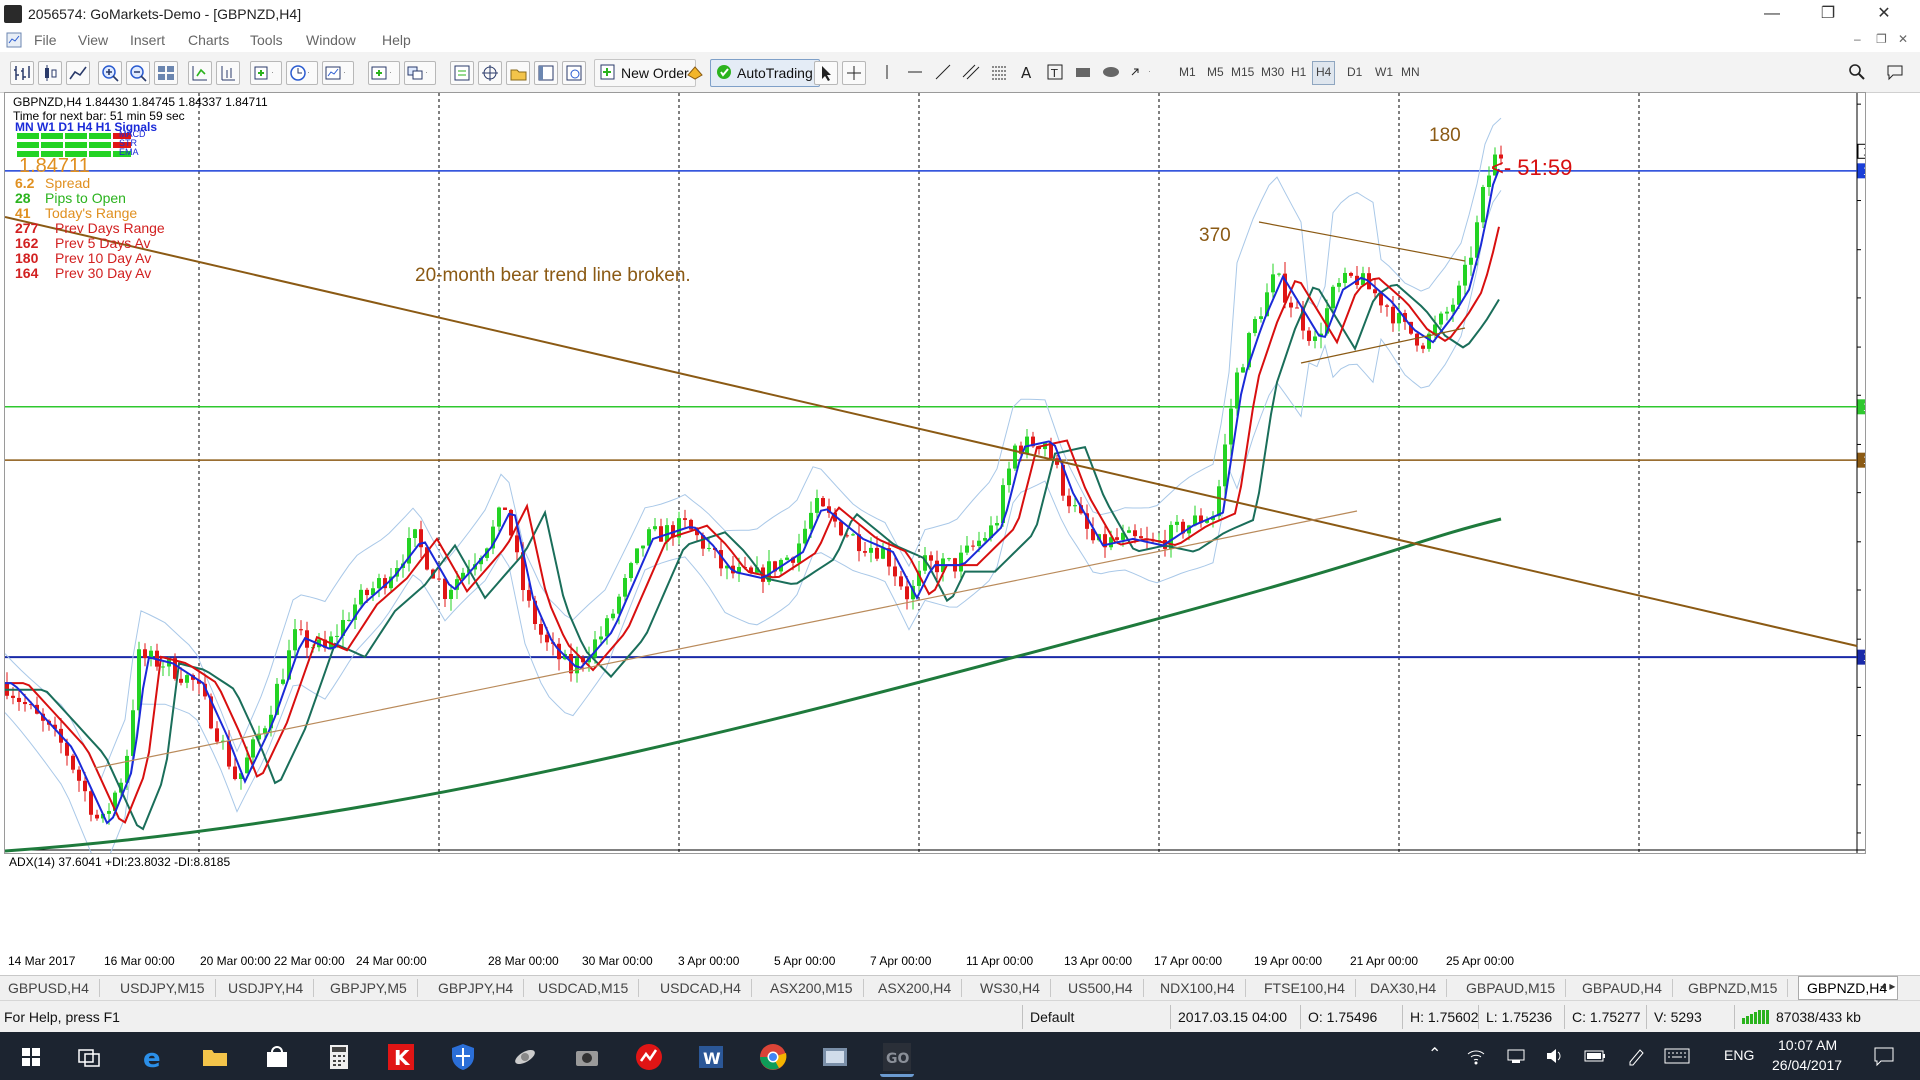 This screenshot has width=1920, height=1080. What do you see at coordinates (1895, 72) in the screenshot?
I see `chat-icon` at bounding box center [1895, 72].